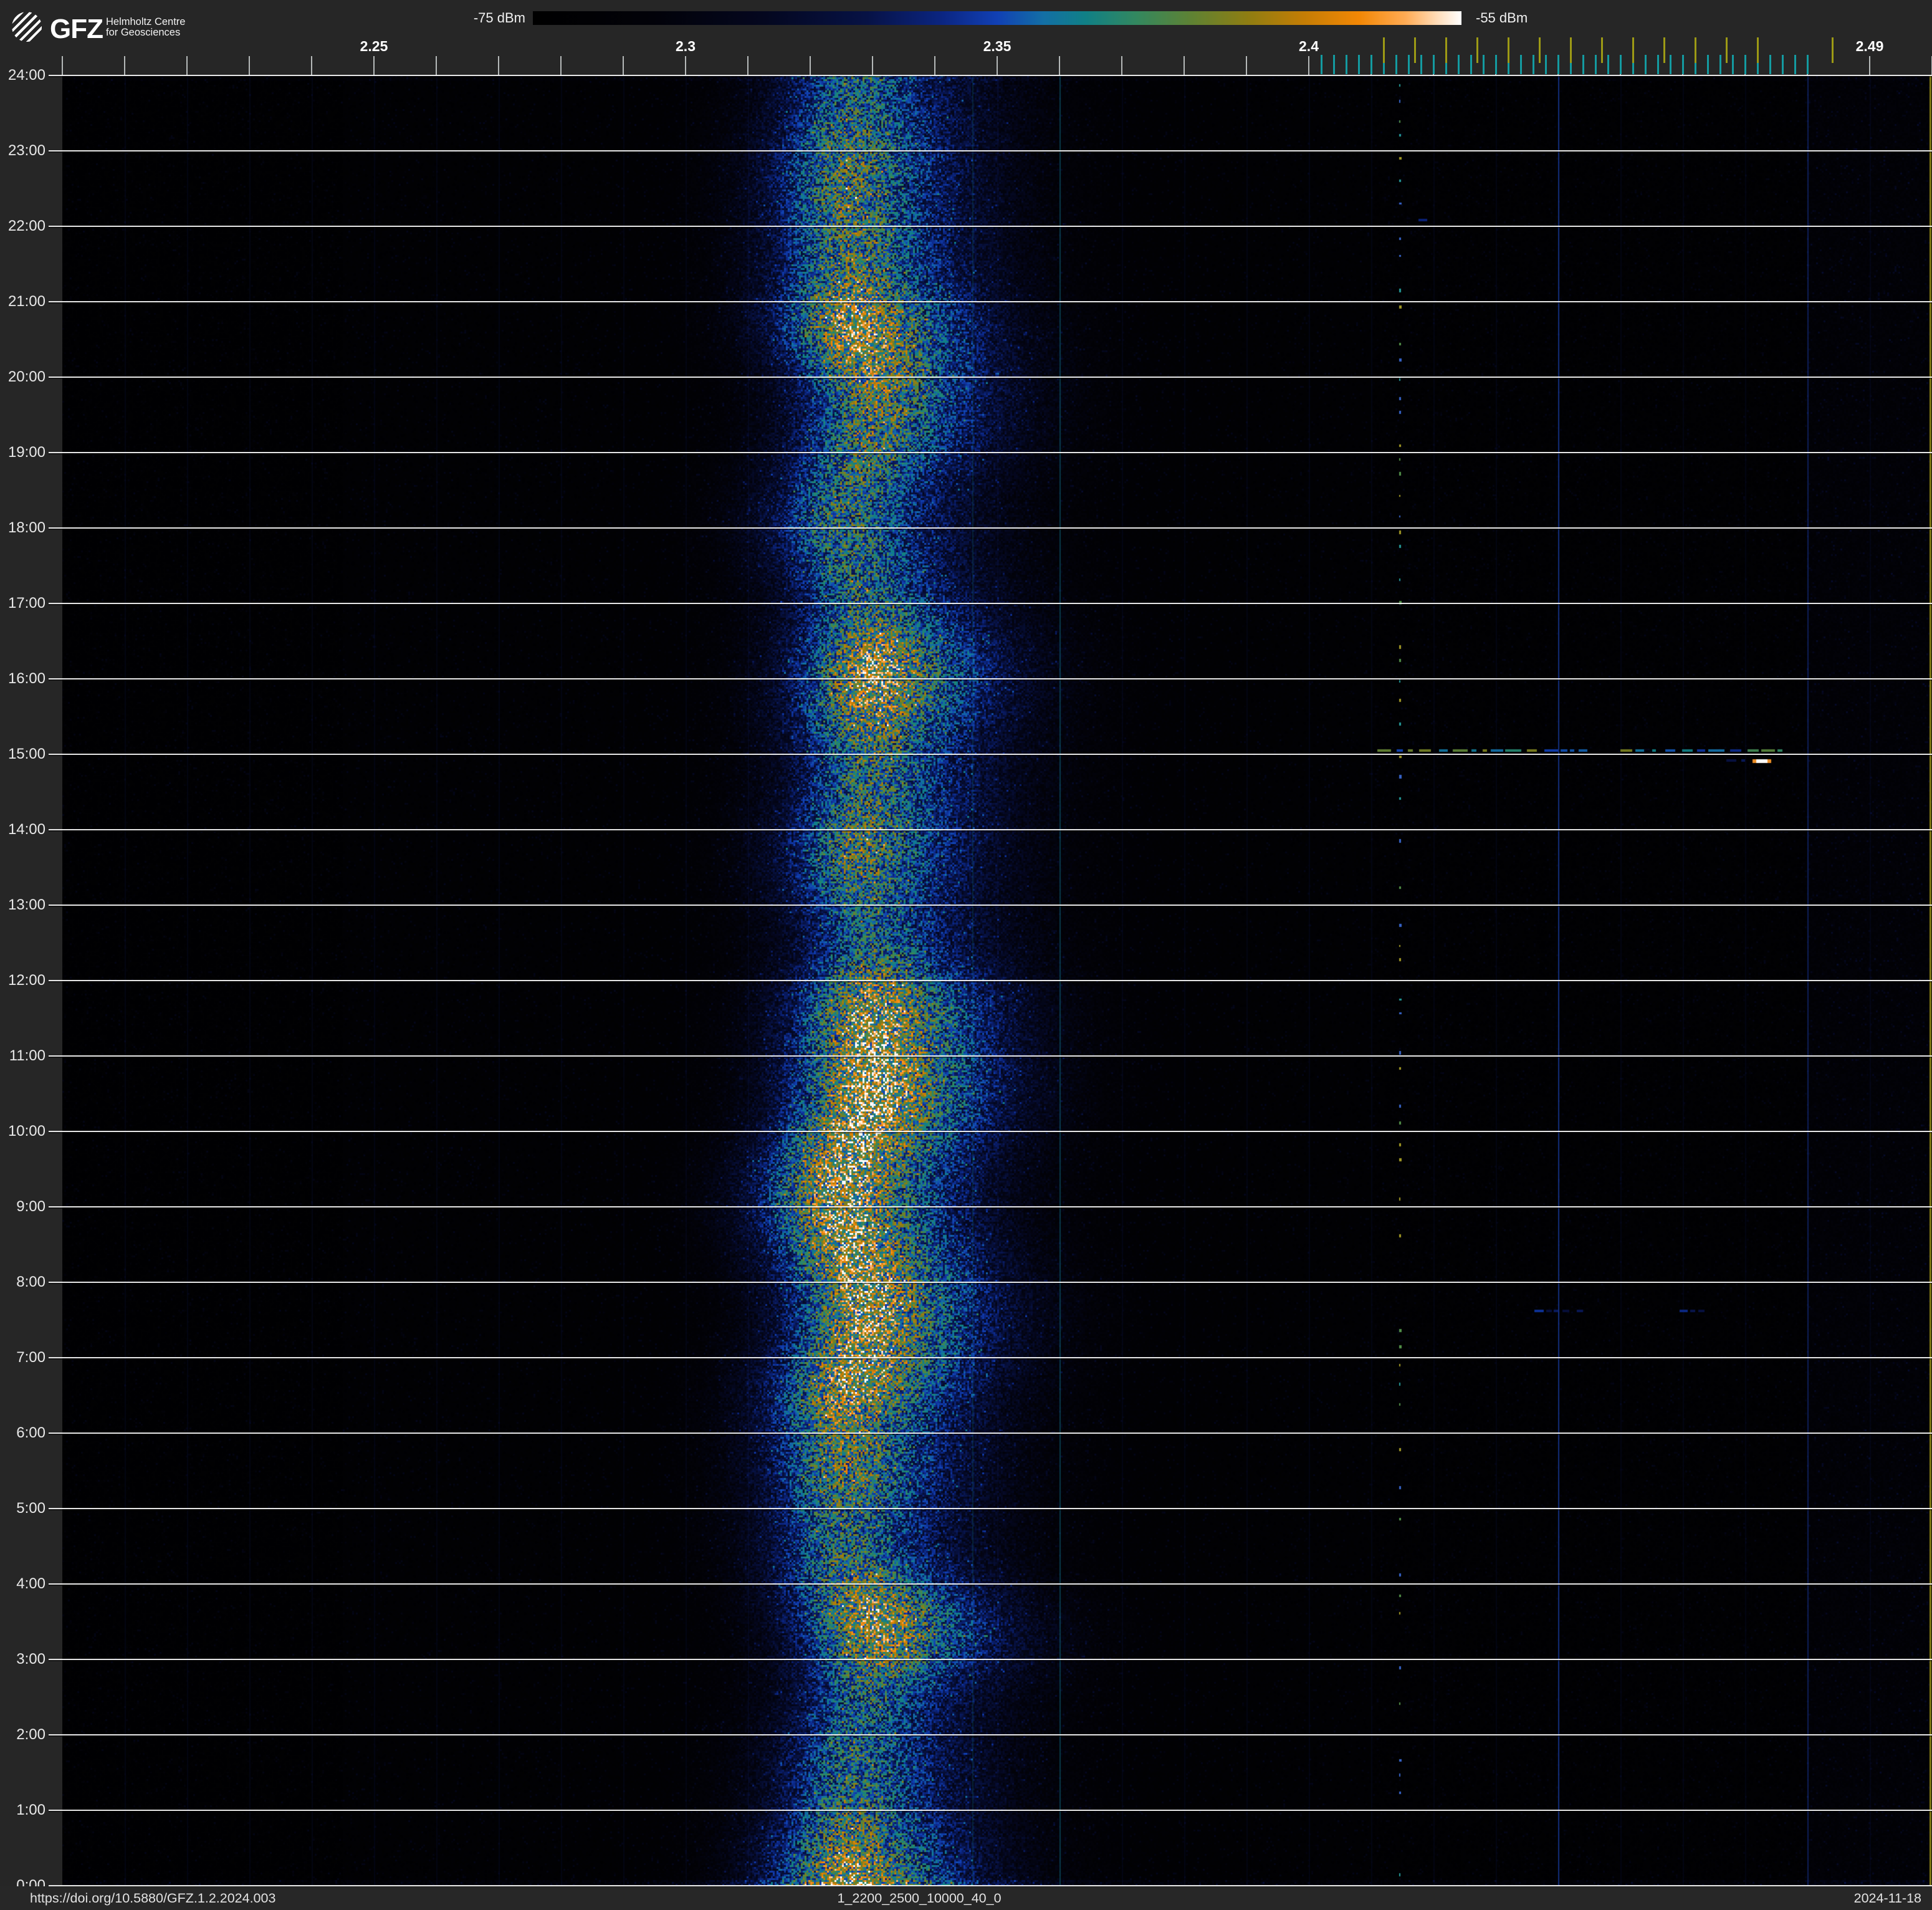 This screenshot has width=1932, height=1910. What do you see at coordinates (30, 1583) in the screenshot?
I see `hour-label: 4:00` at bounding box center [30, 1583].